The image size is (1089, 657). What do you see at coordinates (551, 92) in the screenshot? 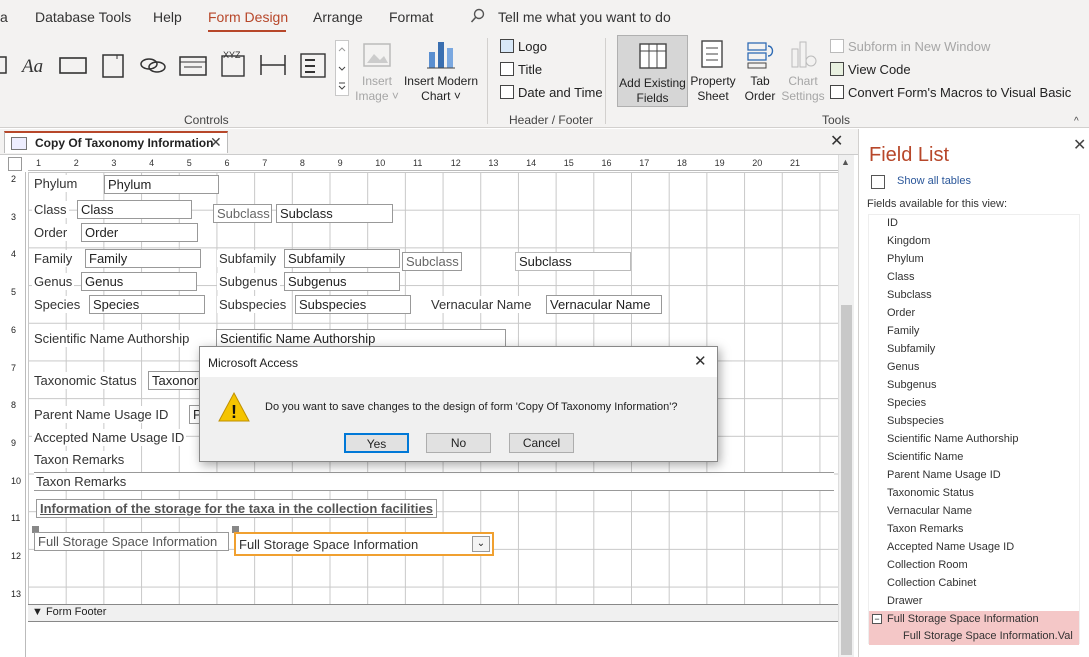
I see `date-time-button: Date and Time` at bounding box center [551, 92].